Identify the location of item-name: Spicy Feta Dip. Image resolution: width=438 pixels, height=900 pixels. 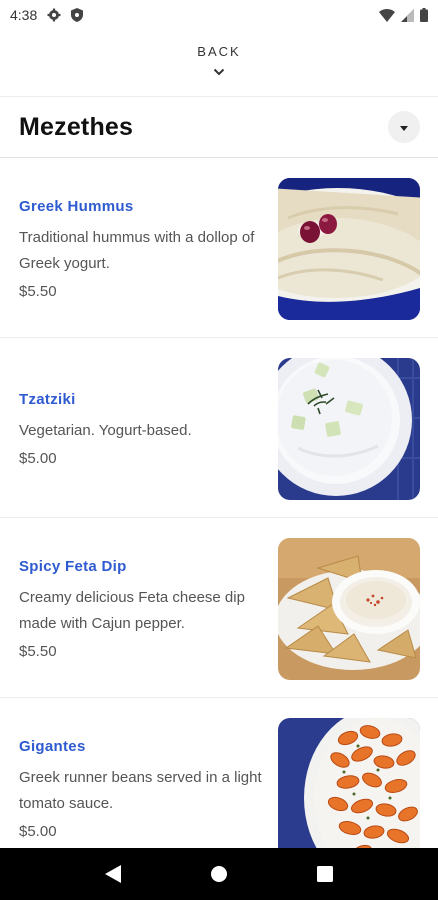
(73, 566).